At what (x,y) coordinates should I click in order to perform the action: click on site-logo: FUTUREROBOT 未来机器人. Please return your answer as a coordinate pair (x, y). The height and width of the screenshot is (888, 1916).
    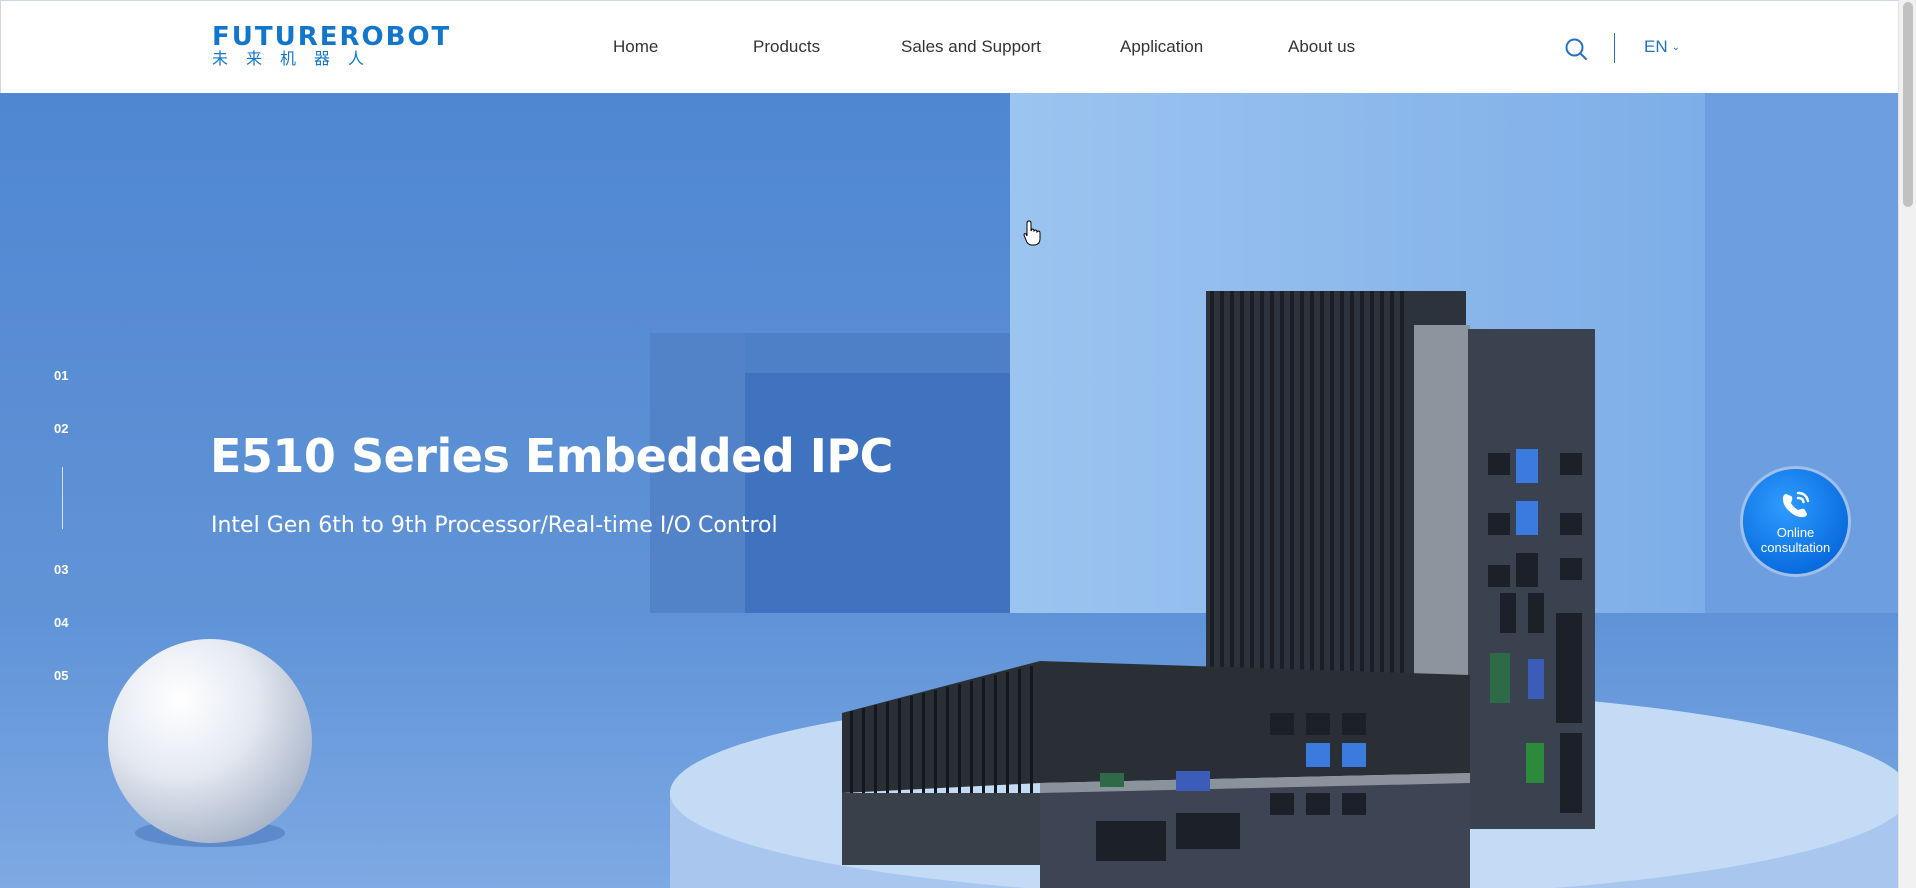
    Looking at the image, I should click on (332, 46).